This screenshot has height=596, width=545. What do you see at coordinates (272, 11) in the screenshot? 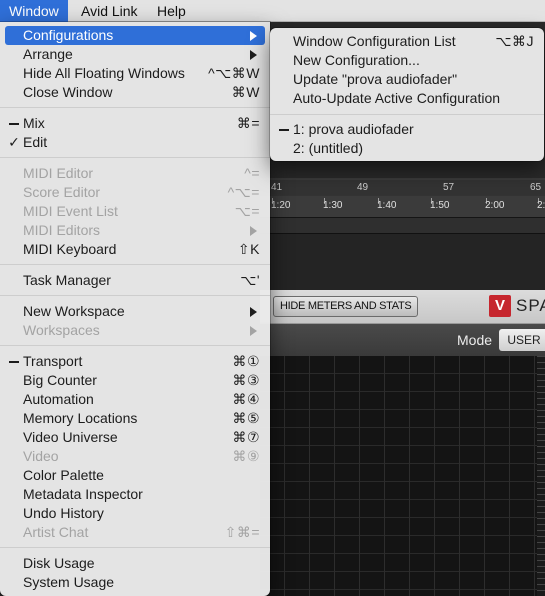
I see `menu-bar: Window Avid Link Help` at bounding box center [272, 11].